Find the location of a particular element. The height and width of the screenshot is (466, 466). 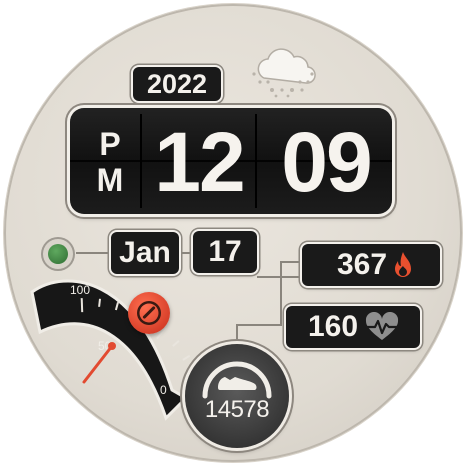

status-light is located at coordinates (58, 254).